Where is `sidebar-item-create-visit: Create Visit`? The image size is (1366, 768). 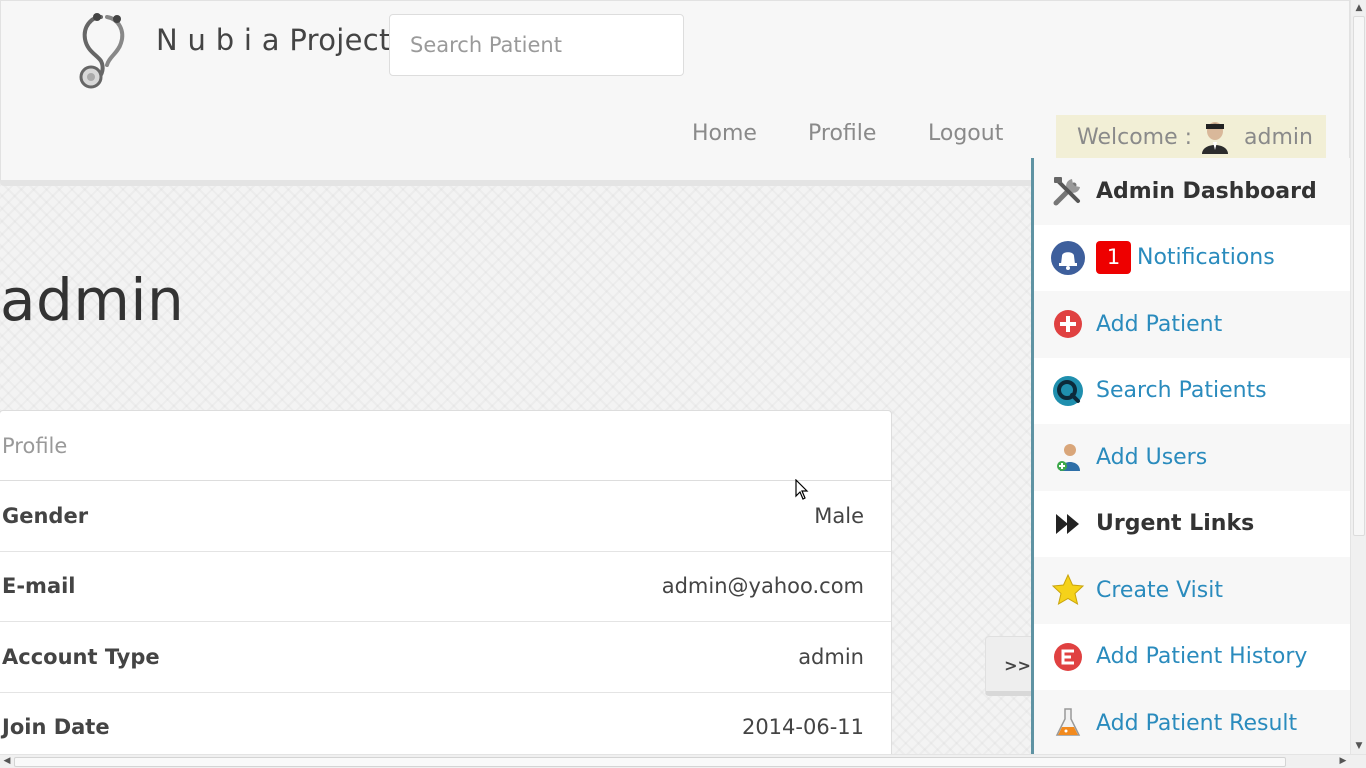
sidebar-item-create-visit: Create Visit is located at coordinates (1192, 590).